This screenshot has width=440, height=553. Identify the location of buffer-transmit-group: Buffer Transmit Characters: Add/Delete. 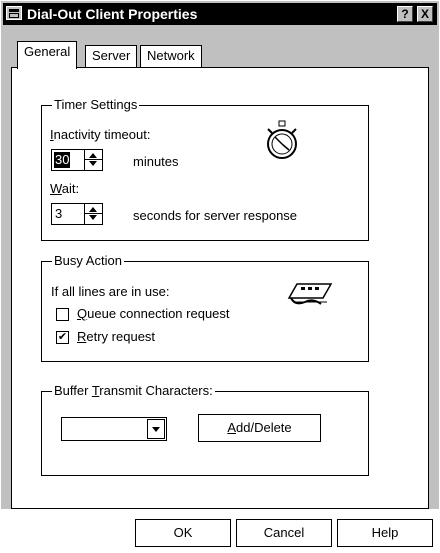
(205, 429).